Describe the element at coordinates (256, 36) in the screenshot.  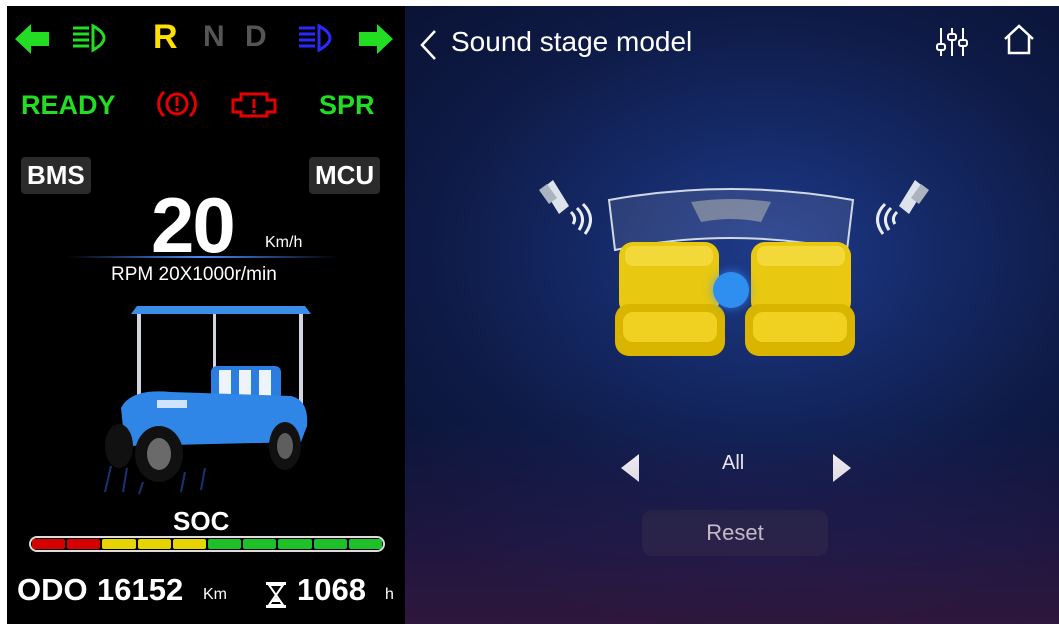
I see `gear-d: D` at that location.